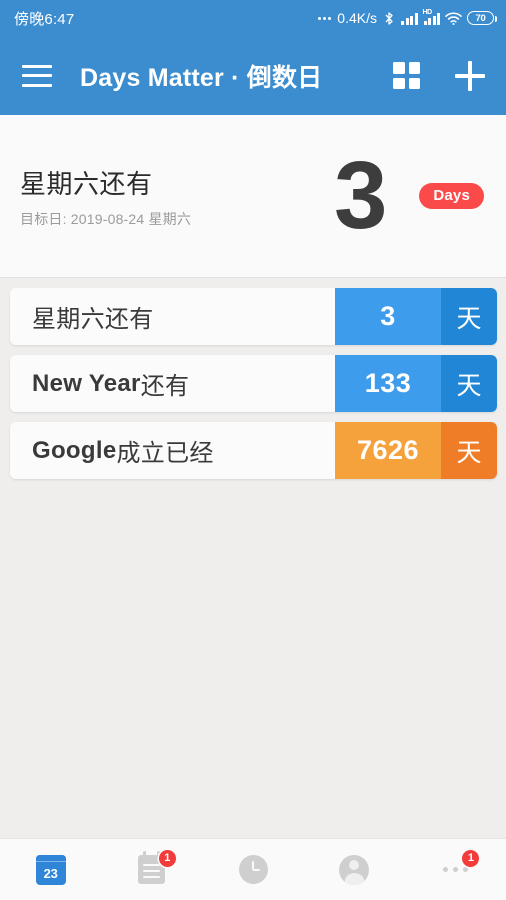 This screenshot has width=506, height=900. What do you see at coordinates (155, 868) in the screenshot?
I see `notepad-icon: 1` at bounding box center [155, 868].